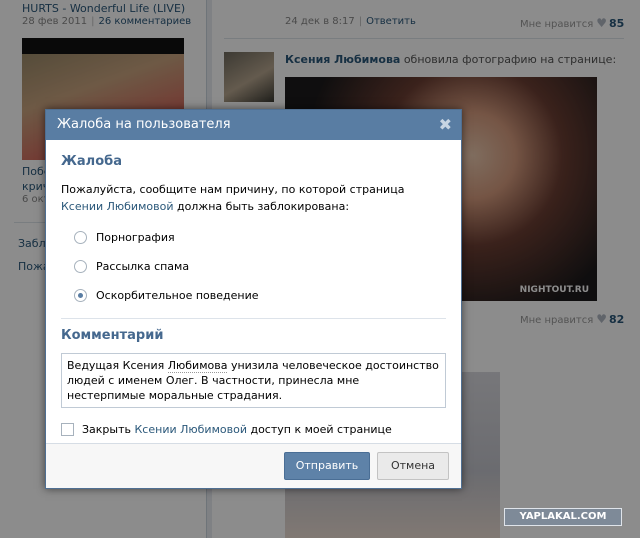 The image size is (640, 538). What do you see at coordinates (445, 125) in the screenshot?
I see `close-icon: ✖` at bounding box center [445, 125].